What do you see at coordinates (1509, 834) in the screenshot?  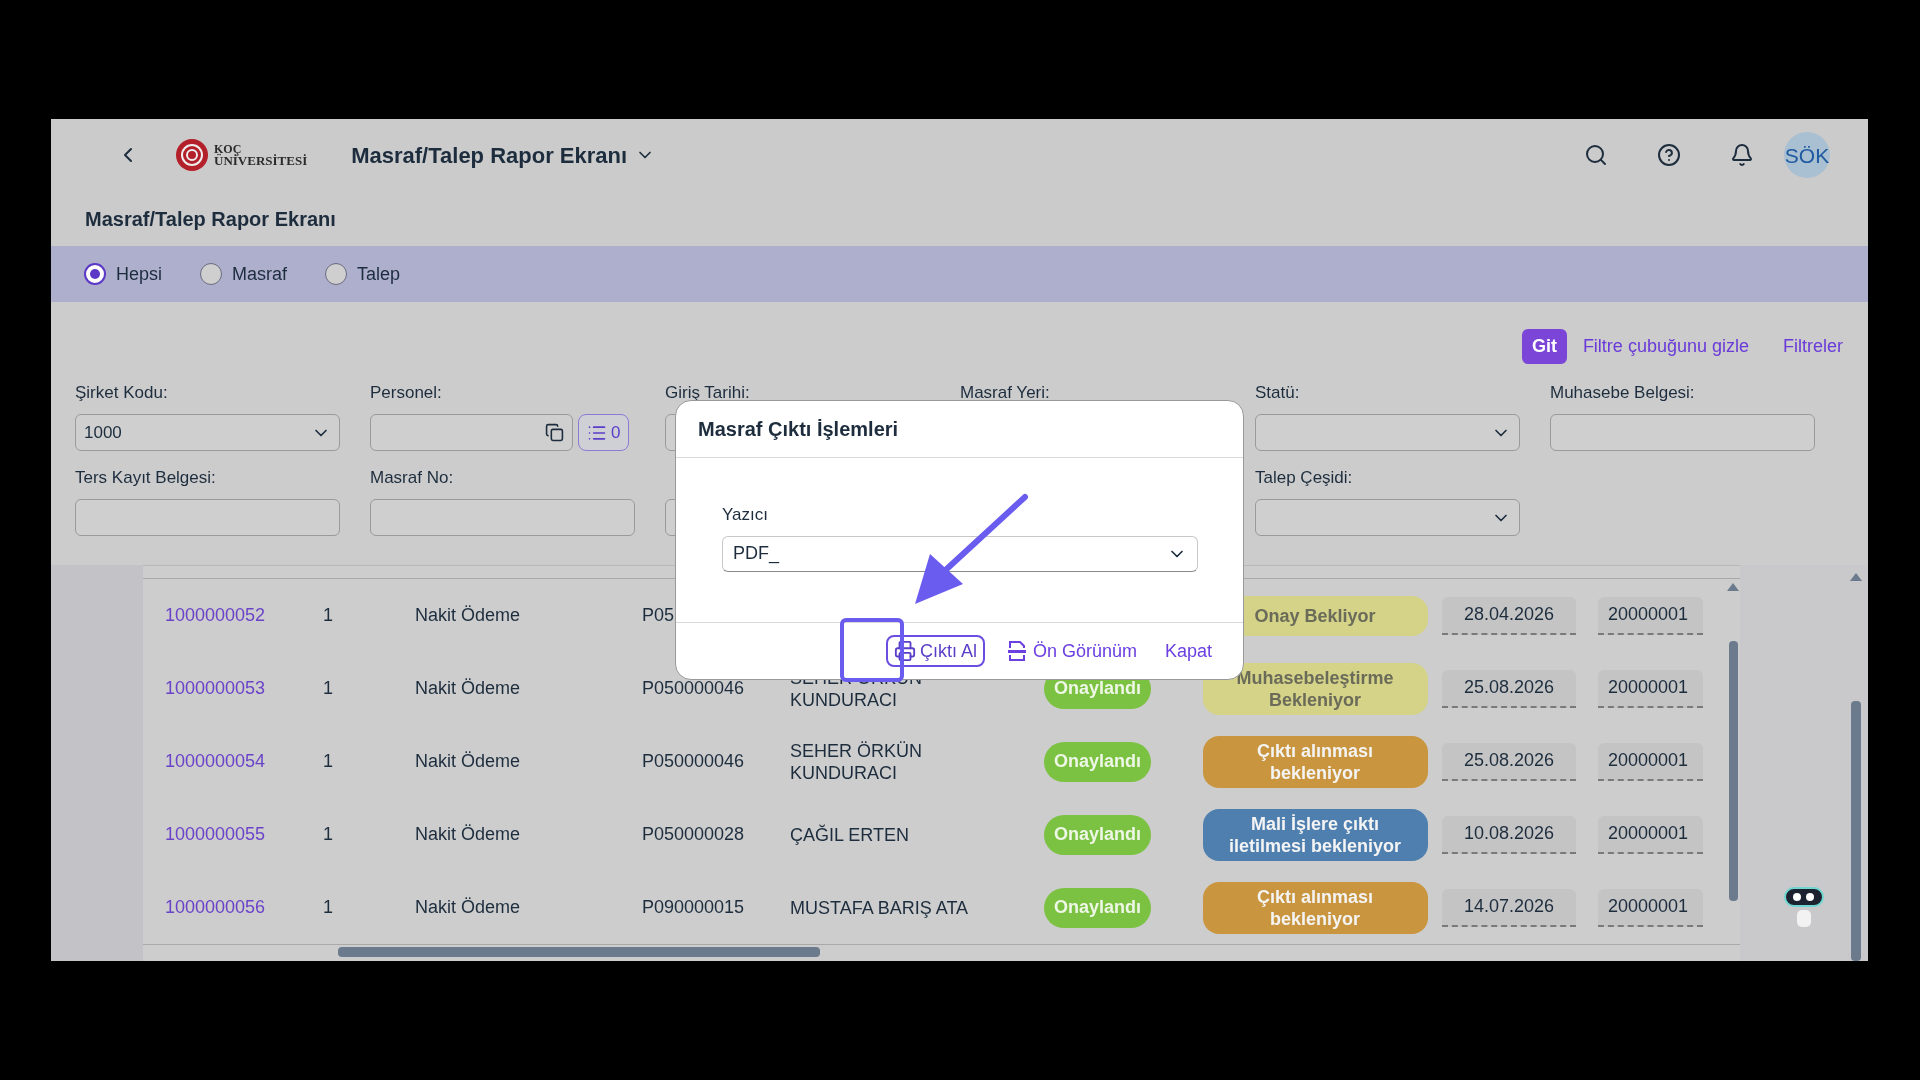 I see `date-field: 10.08.2026` at bounding box center [1509, 834].